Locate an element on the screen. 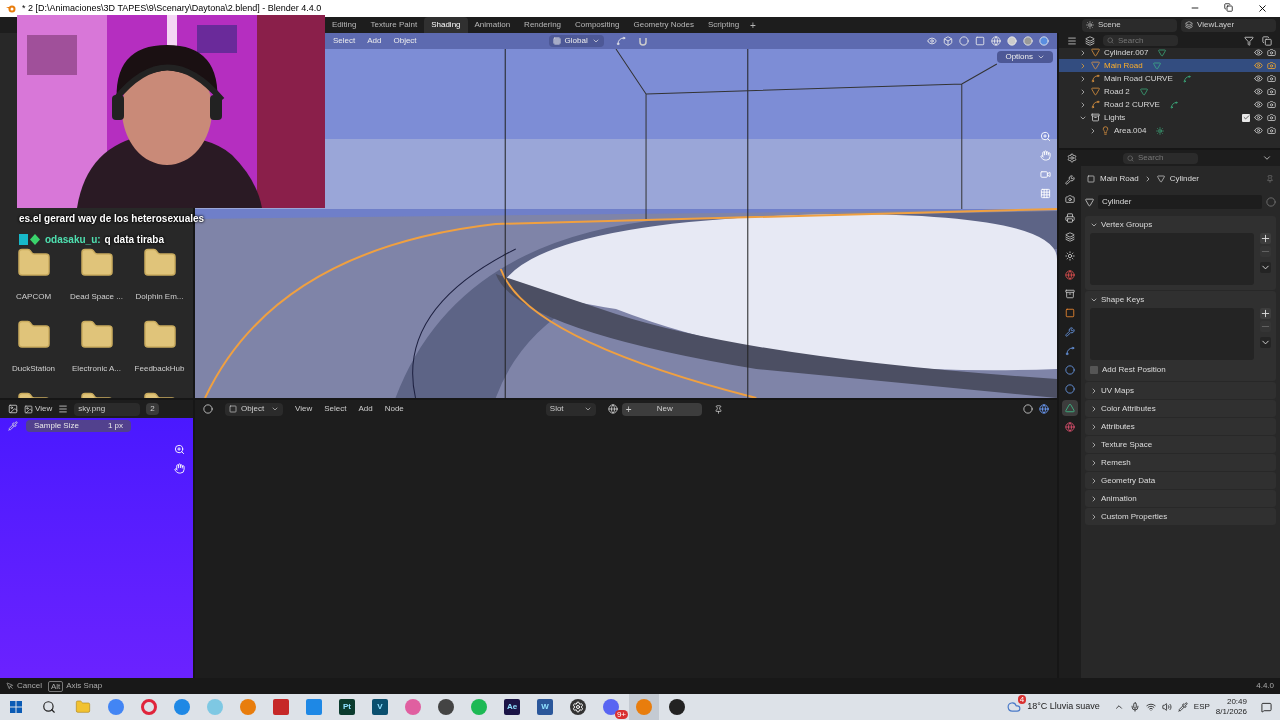 The width and height of the screenshot is (1280, 720). clock-date: 8/1/2026 is located at coordinates (1231, 712).